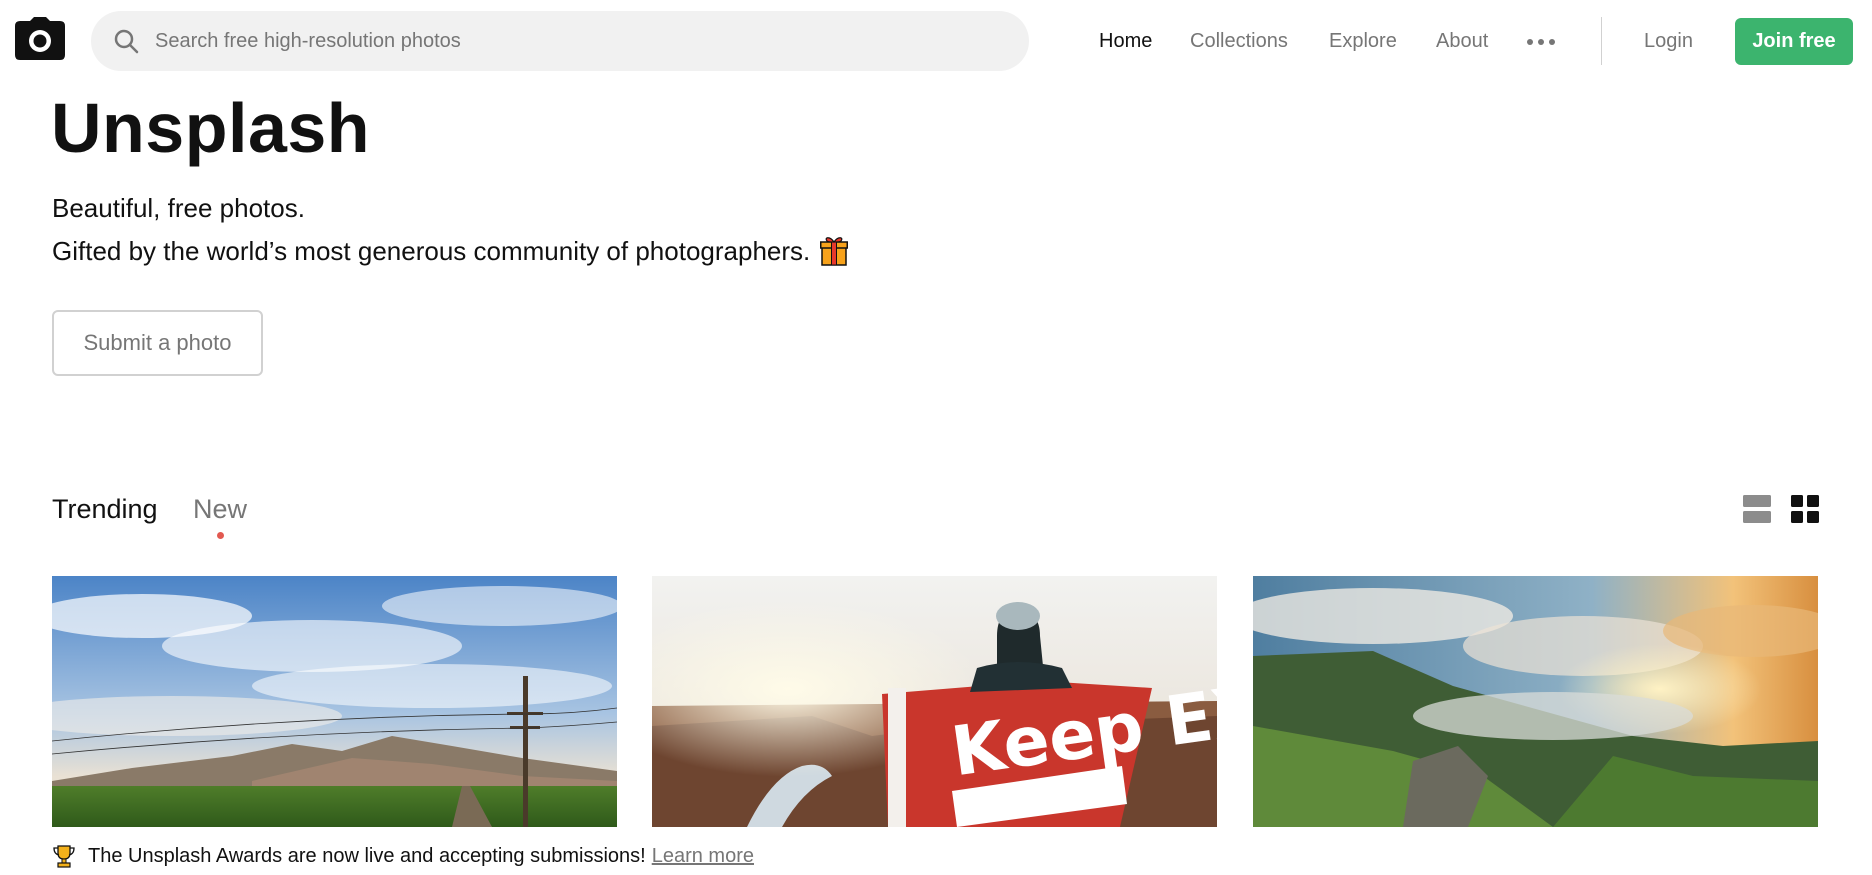 This screenshot has width=1872, height=875. Describe the element at coordinates (334, 701) in the screenshot. I see `farm-field-power-pole-photo` at that location.